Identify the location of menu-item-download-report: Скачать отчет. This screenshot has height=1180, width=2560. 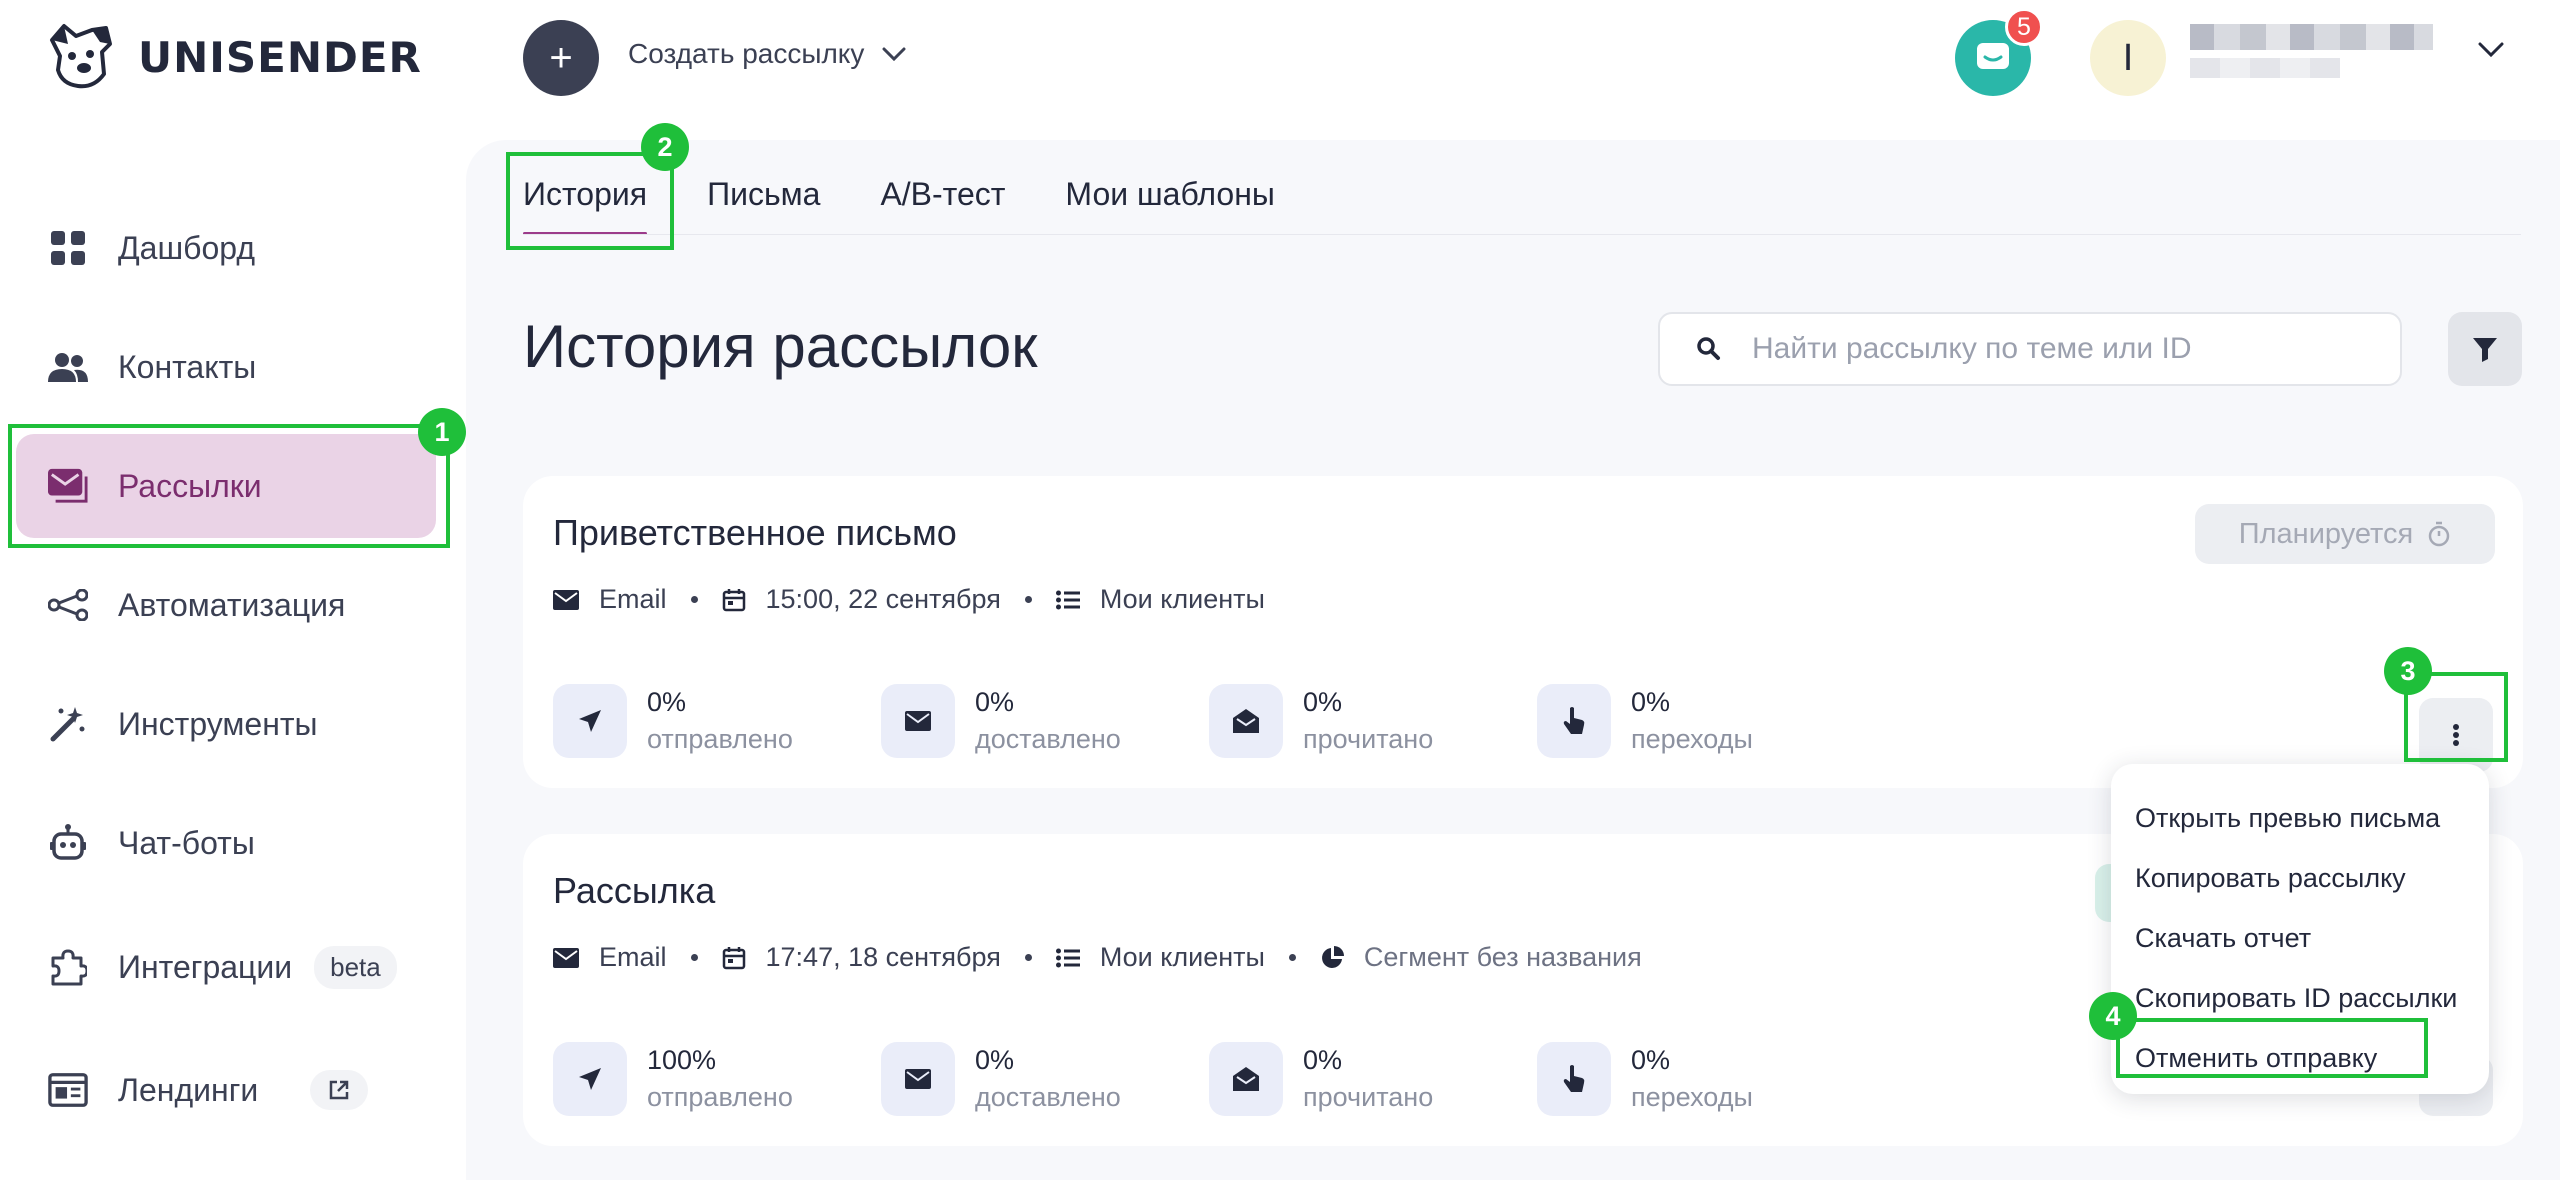
(2300, 938).